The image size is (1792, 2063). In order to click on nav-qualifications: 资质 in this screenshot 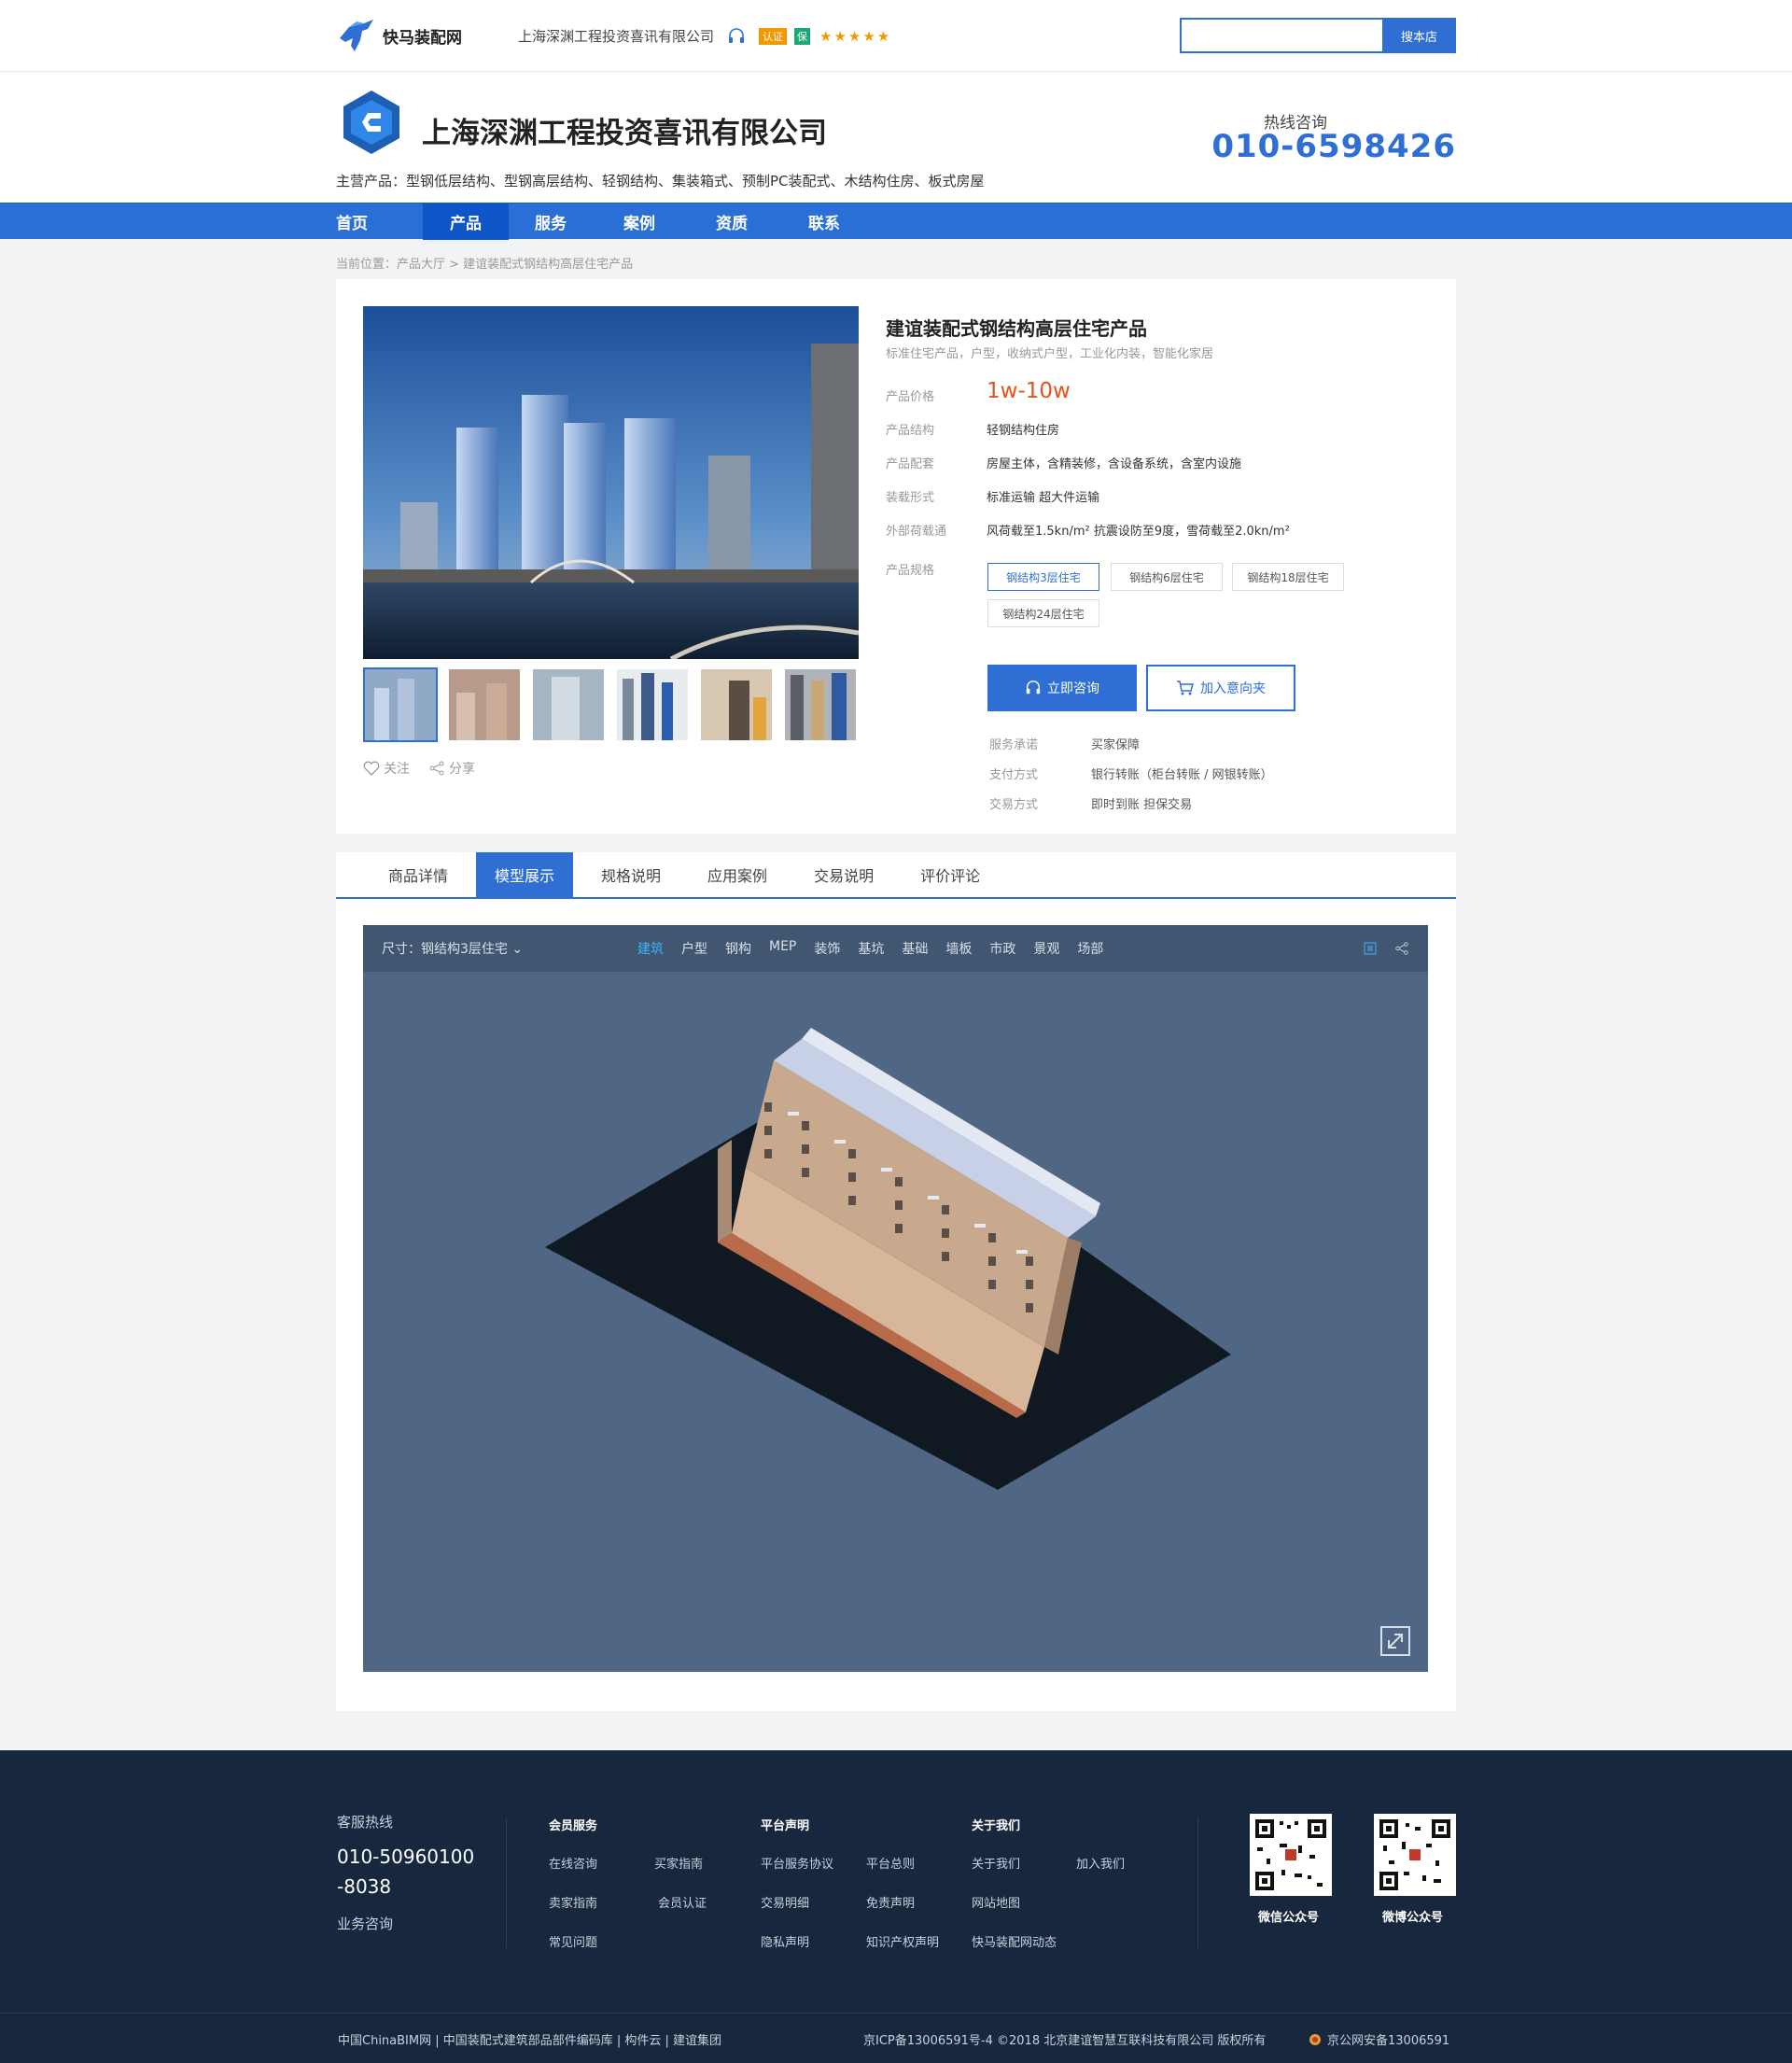, I will do `click(731, 222)`.